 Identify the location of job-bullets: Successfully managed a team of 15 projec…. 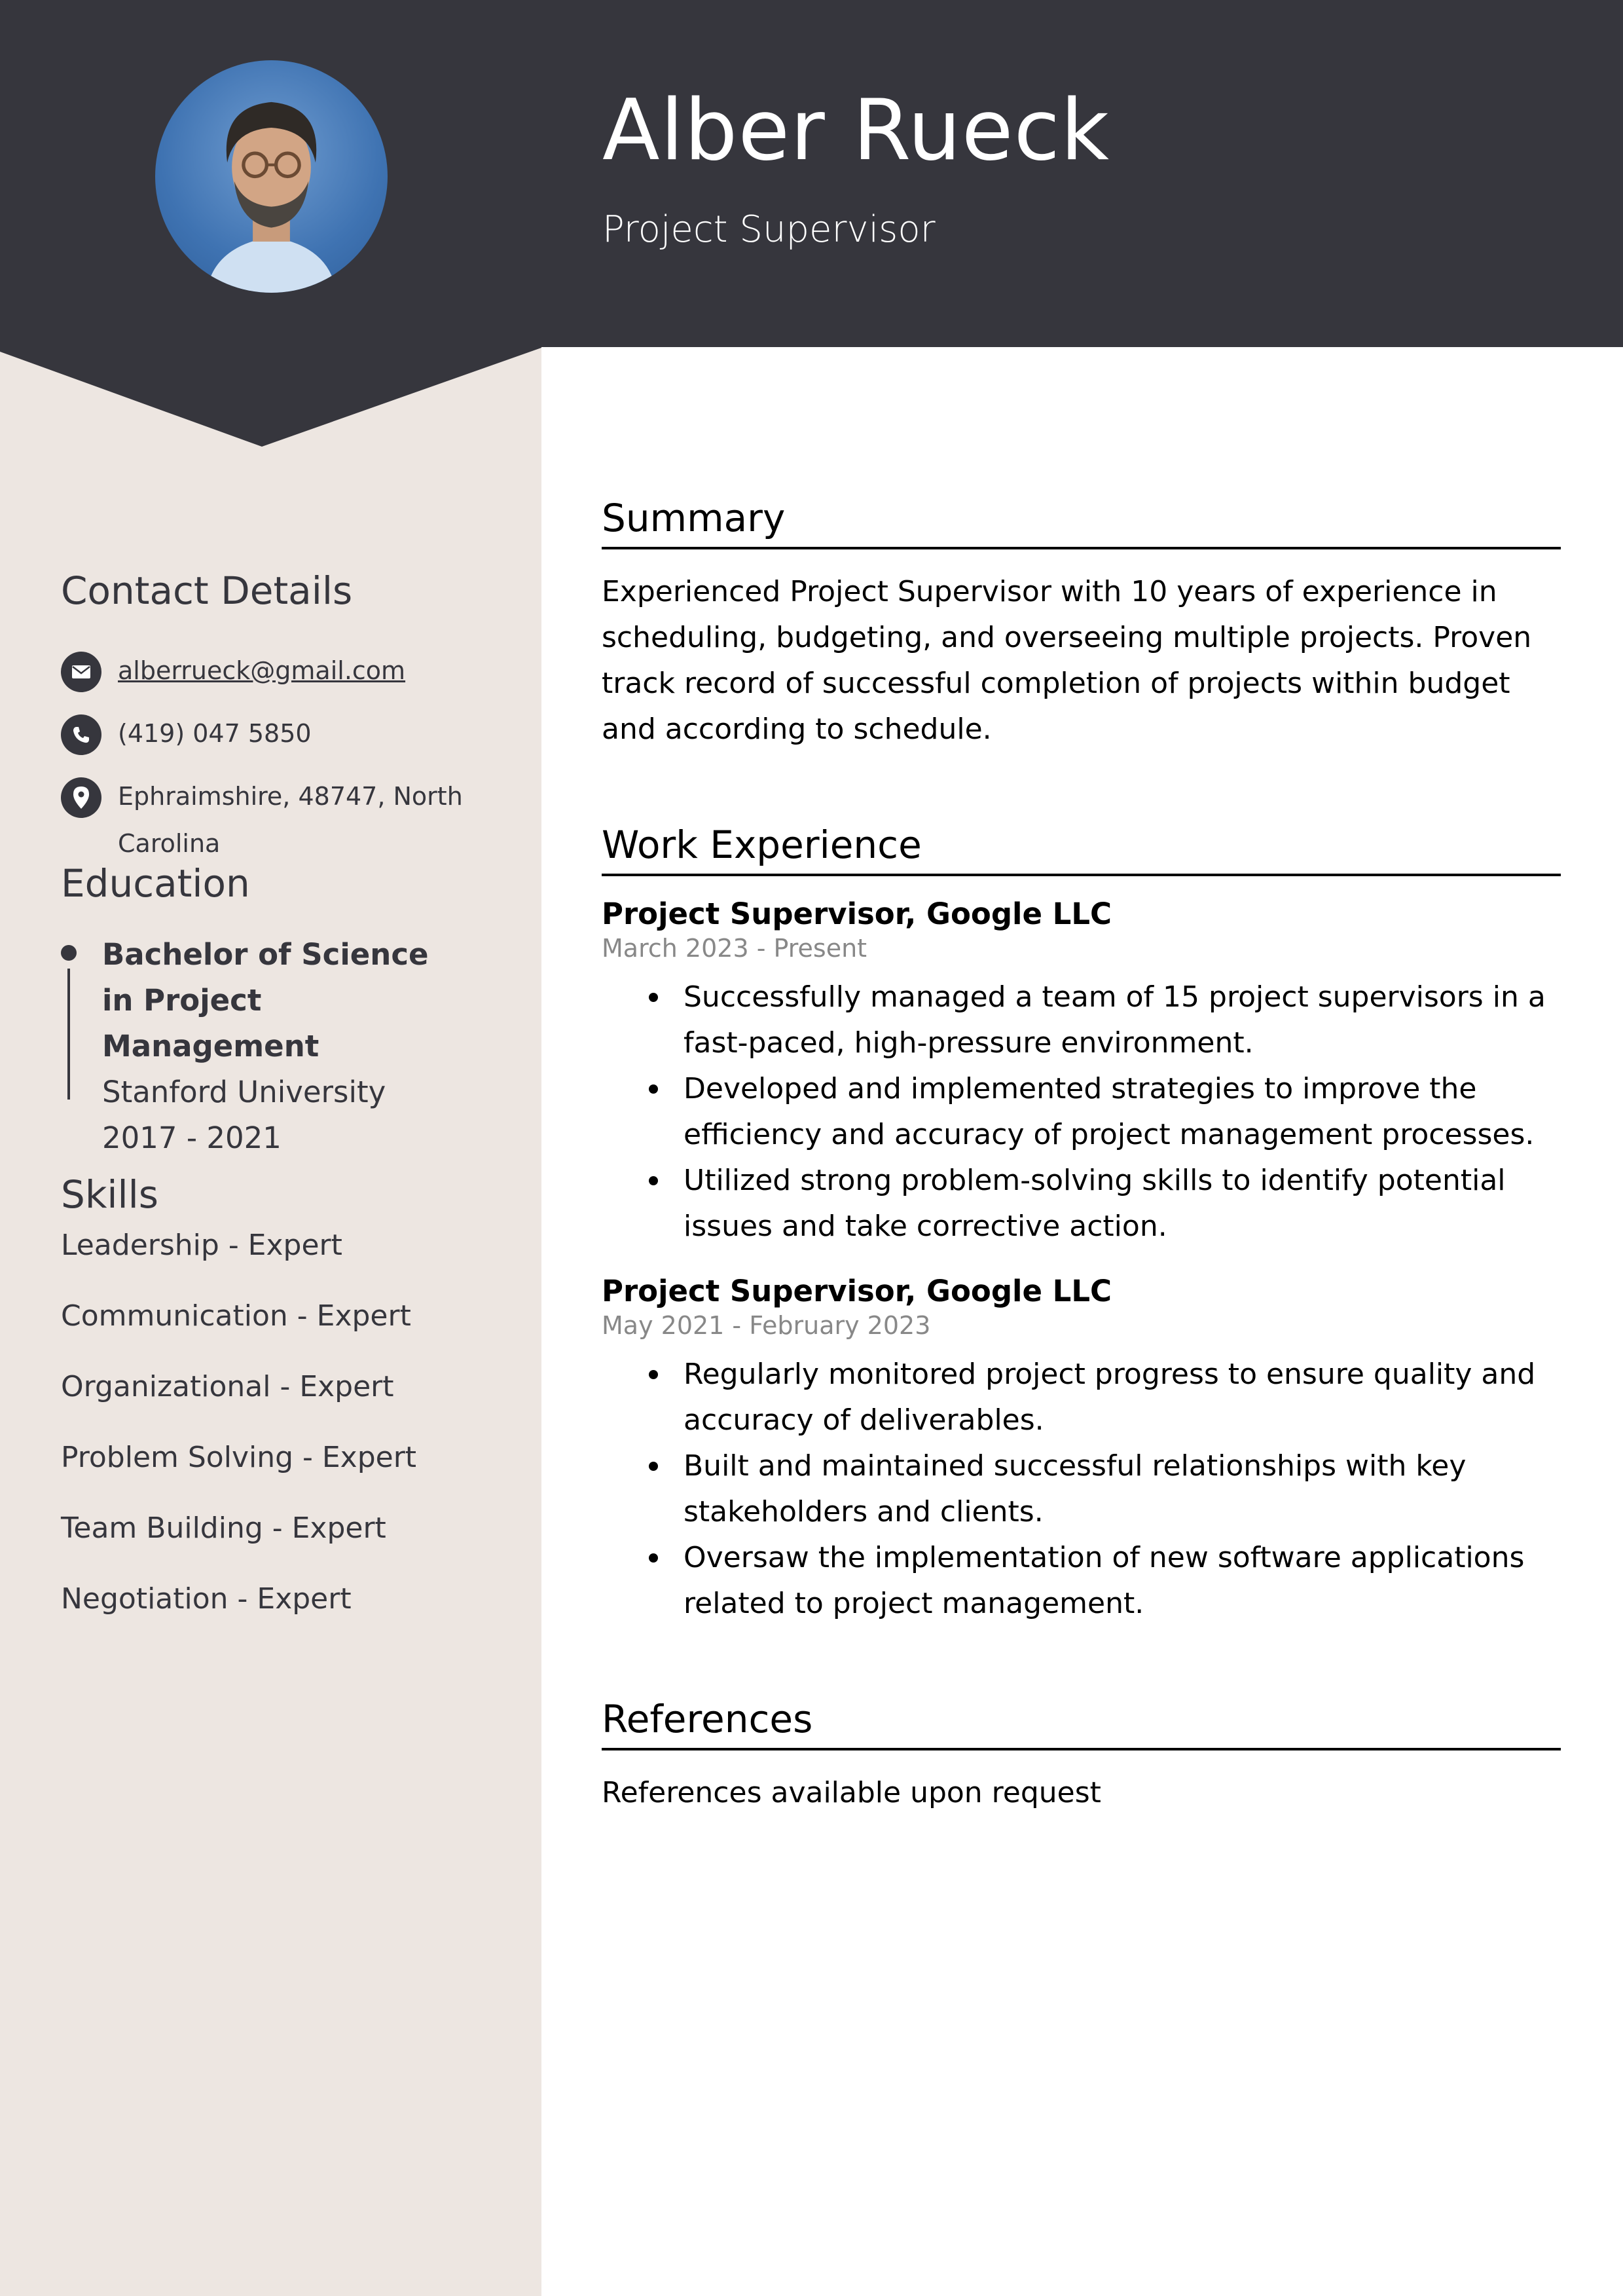
(1081, 1112).